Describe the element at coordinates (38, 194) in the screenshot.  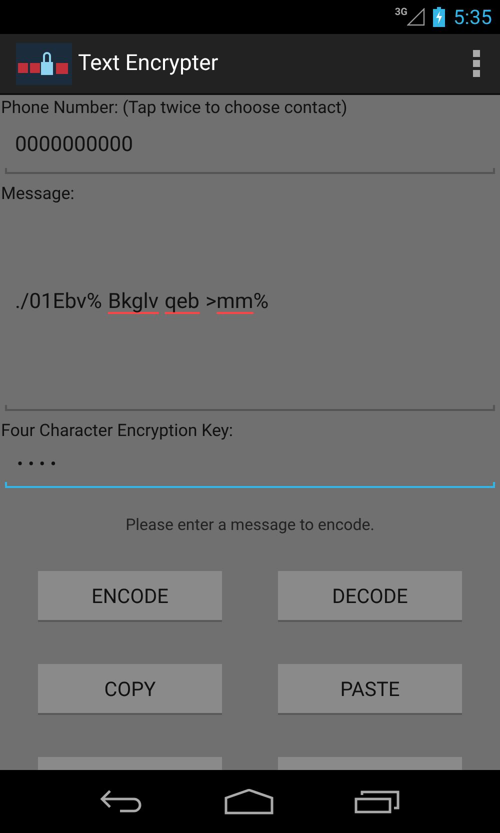
I see `message-label: Message:` at that location.